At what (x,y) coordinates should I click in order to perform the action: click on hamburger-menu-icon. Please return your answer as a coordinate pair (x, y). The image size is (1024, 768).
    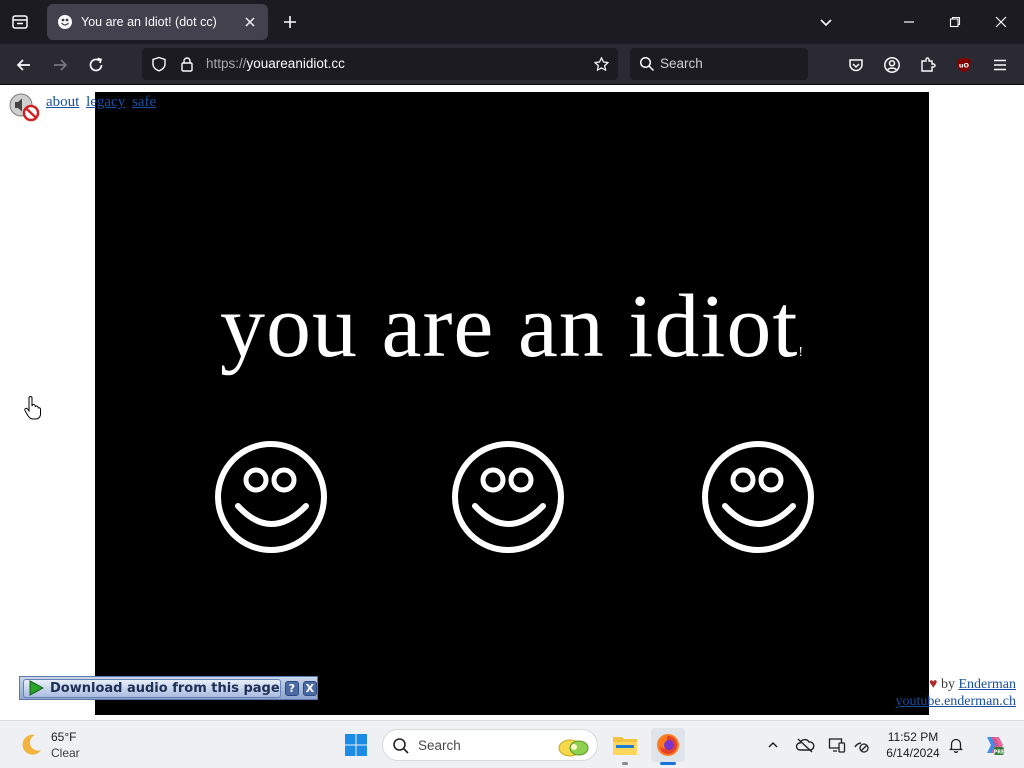
    Looking at the image, I should click on (1000, 65).